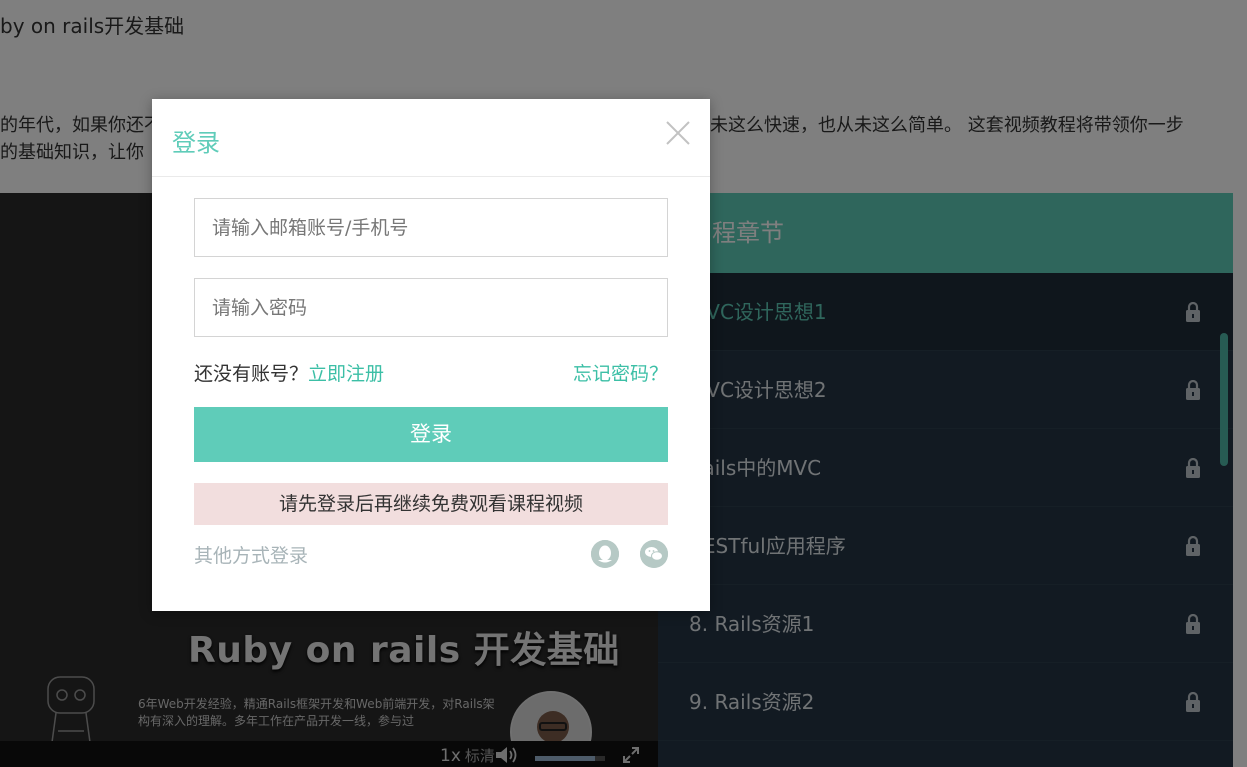 Image resolution: width=1247 pixels, height=767 pixels. What do you see at coordinates (431, 434) in the screenshot?
I see `login-button: 登录` at bounding box center [431, 434].